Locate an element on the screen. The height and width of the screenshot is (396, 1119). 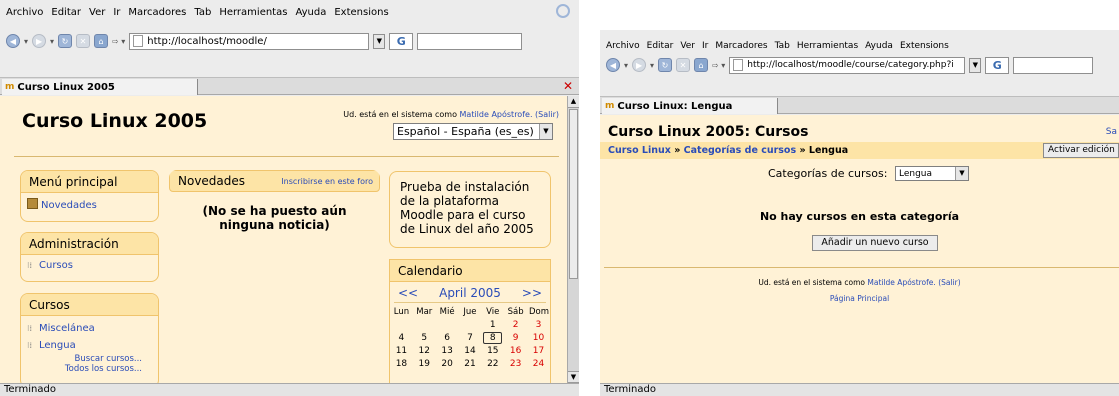
scroll-thumb is located at coordinates (573, 194).